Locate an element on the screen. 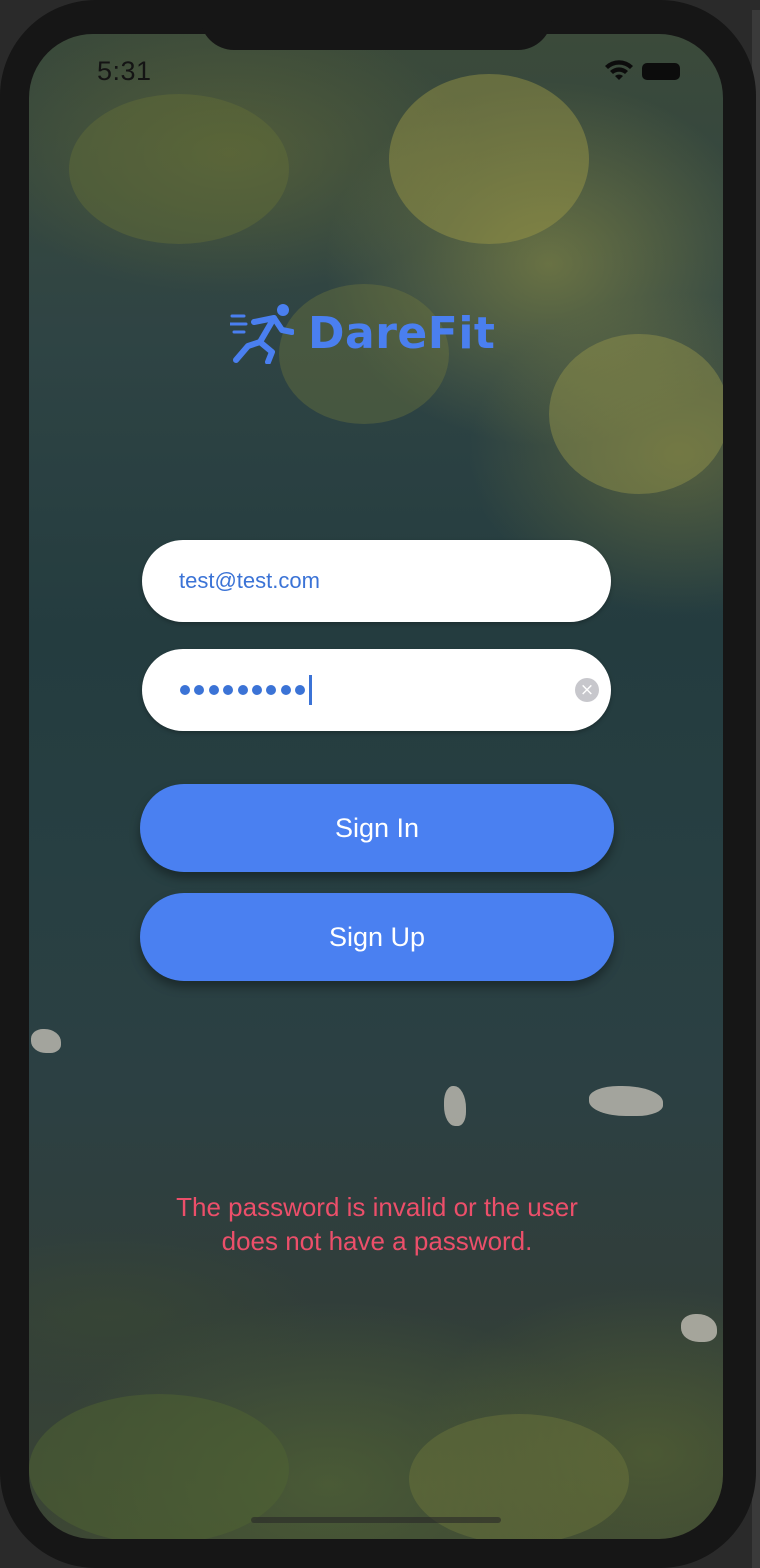 This screenshot has height=1568, width=760. clear-icon: × is located at coordinates (587, 690).